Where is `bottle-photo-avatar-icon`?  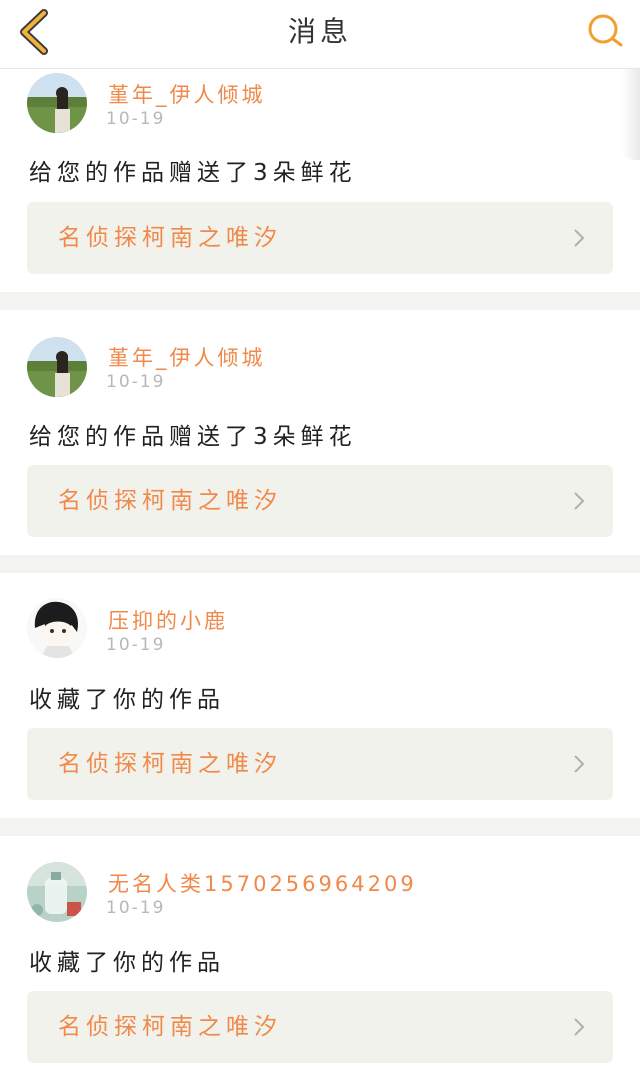 bottle-photo-avatar-icon is located at coordinates (57, 892).